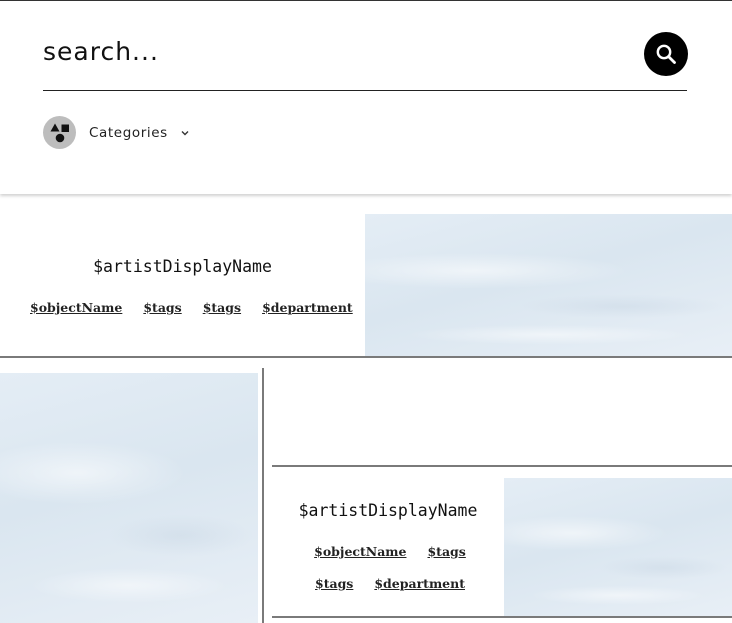  I want to click on shapes-icon, so click(59, 132).